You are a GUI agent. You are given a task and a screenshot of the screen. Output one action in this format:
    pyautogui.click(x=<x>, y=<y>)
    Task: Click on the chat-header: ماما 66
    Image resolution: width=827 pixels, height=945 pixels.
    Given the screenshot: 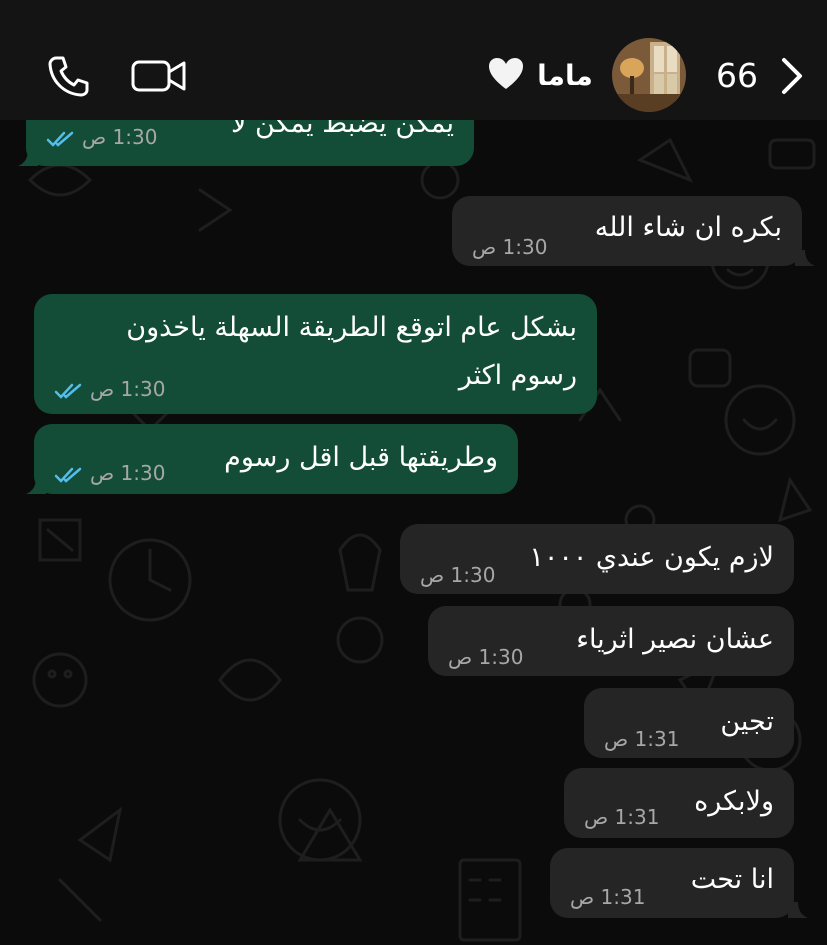 What is the action you would take?
    pyautogui.click(x=413, y=60)
    